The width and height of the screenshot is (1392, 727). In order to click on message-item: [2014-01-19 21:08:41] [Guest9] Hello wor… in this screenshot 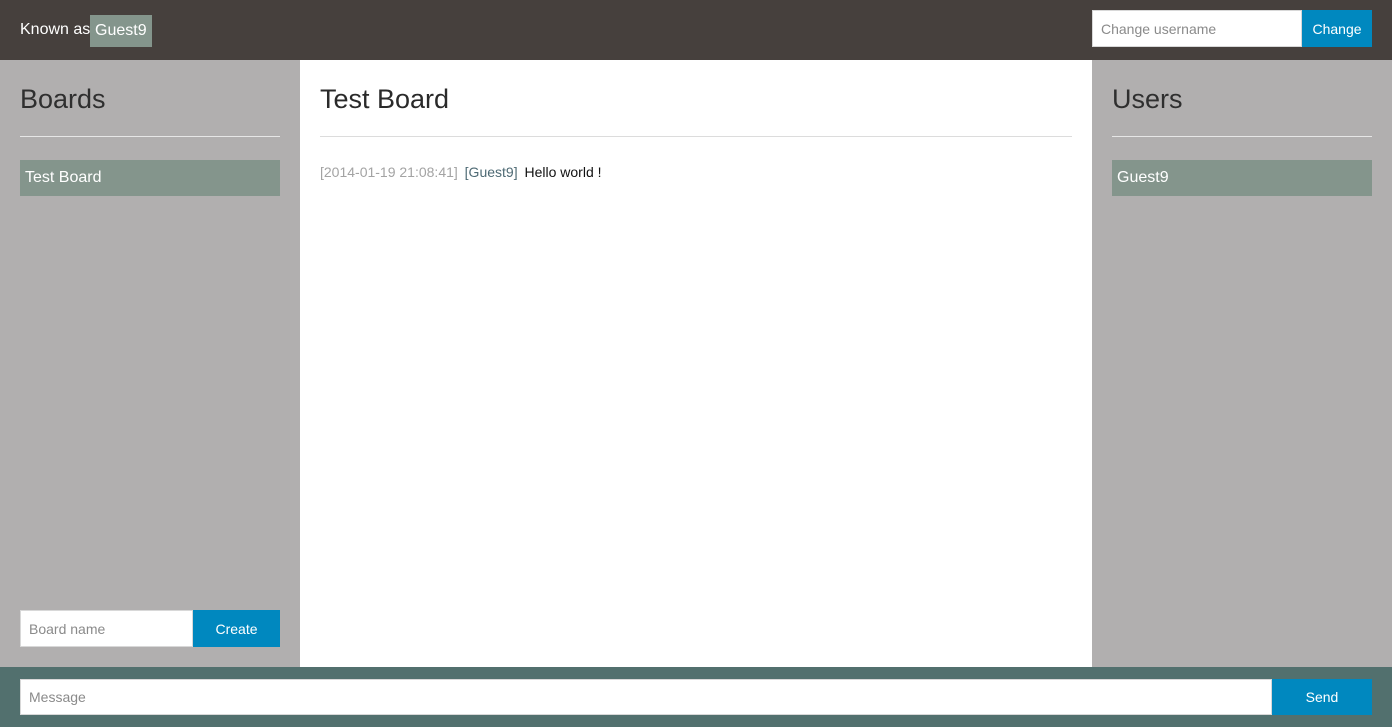, I will do `click(461, 172)`.